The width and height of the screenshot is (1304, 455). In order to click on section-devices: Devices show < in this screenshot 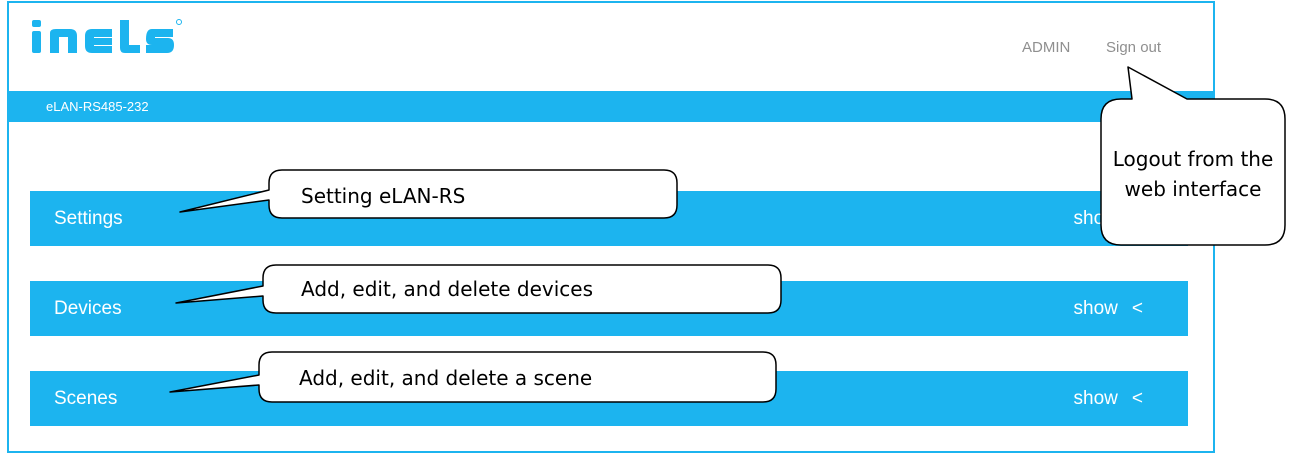, I will do `click(609, 308)`.